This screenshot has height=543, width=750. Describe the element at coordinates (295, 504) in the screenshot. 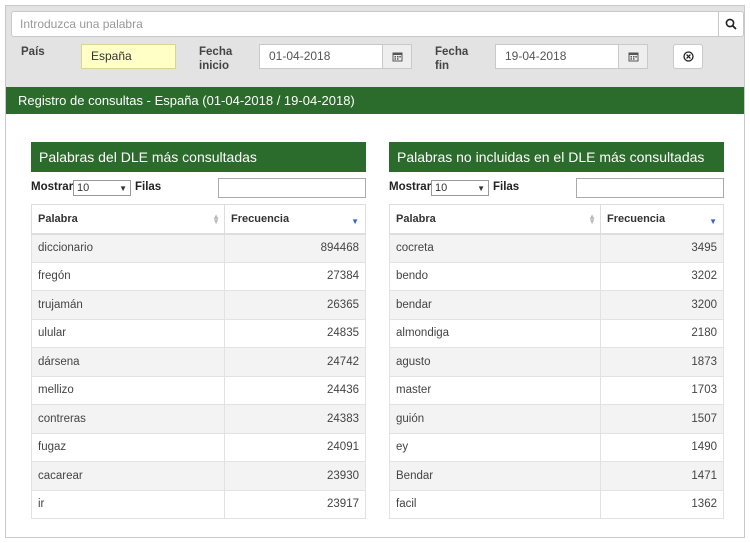

I see `cell-frecuencia: 23917` at that location.